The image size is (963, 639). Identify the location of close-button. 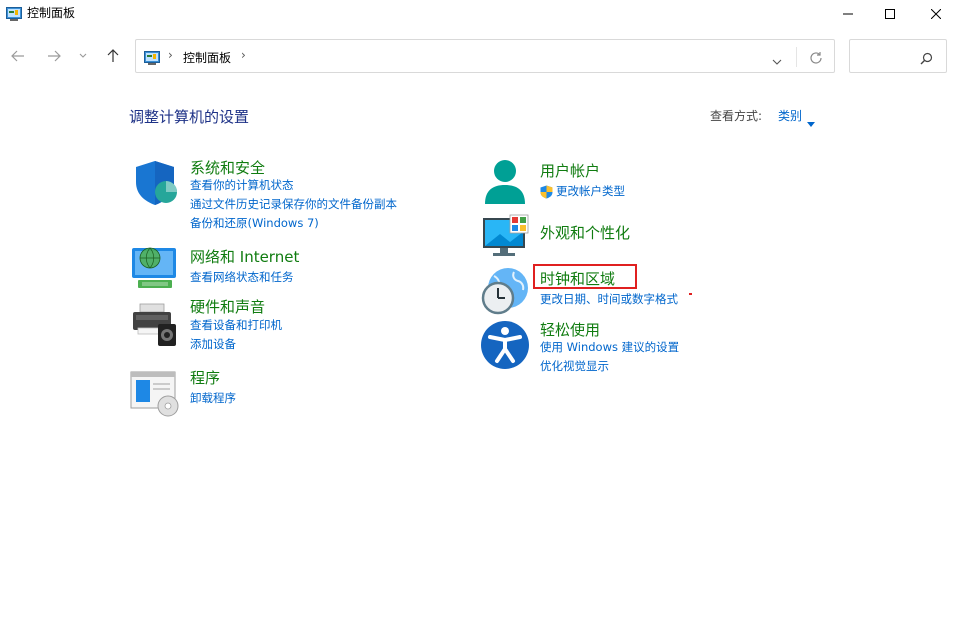
(936, 14).